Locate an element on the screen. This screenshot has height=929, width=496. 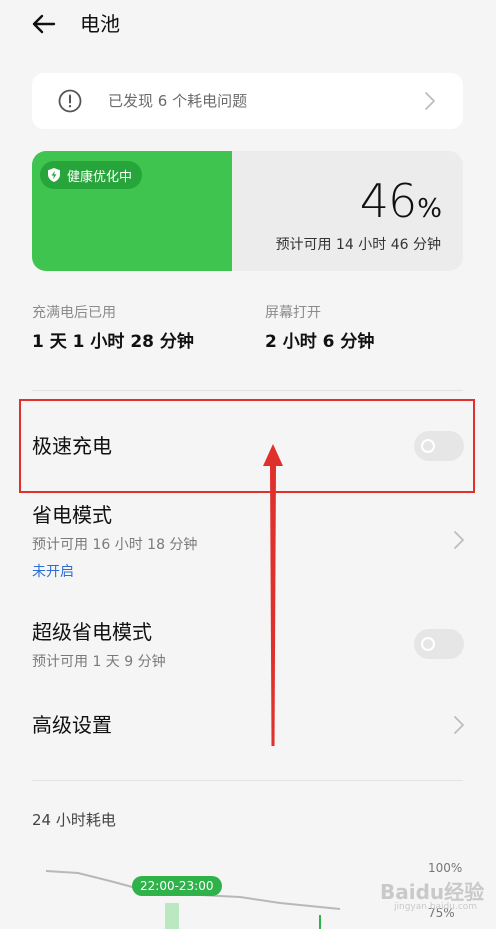
power-saving-status: 未开启 is located at coordinates (53, 572).